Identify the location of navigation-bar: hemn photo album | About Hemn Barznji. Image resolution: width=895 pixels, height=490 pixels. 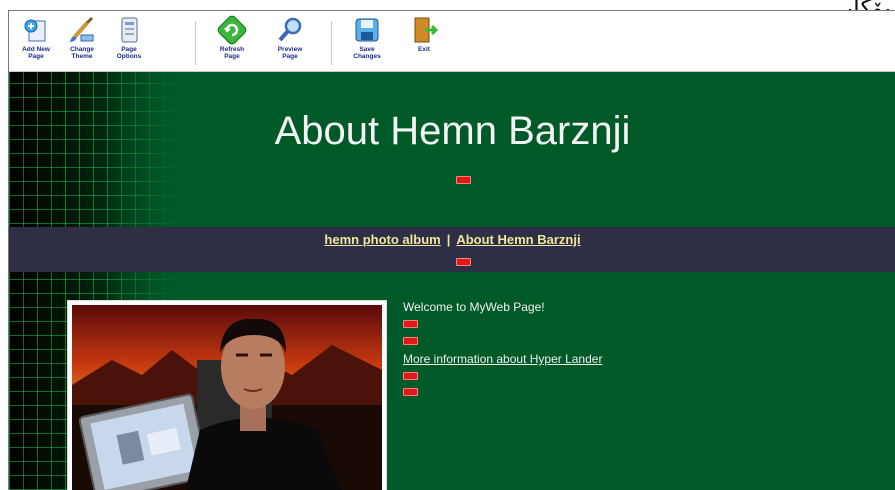
(452, 249).